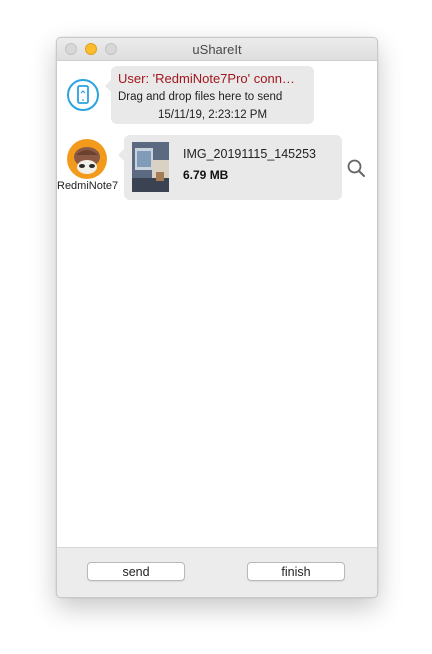 The height and width of the screenshot is (654, 432). Describe the element at coordinates (87, 159) in the screenshot. I see `avatar` at that location.